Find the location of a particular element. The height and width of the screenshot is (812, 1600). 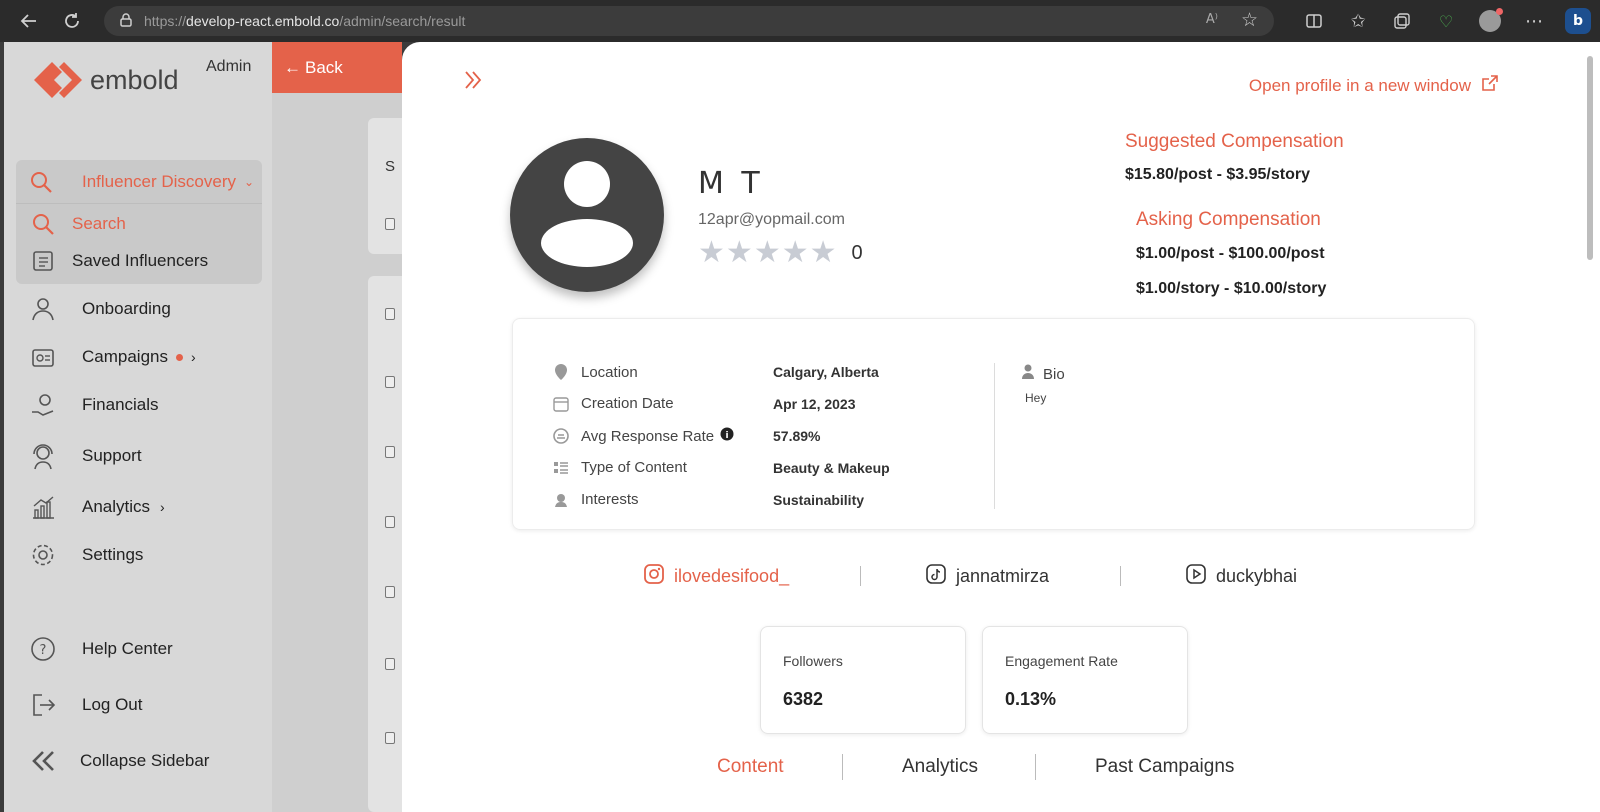

favorites-icon: ✩ is located at coordinates (1358, 21).